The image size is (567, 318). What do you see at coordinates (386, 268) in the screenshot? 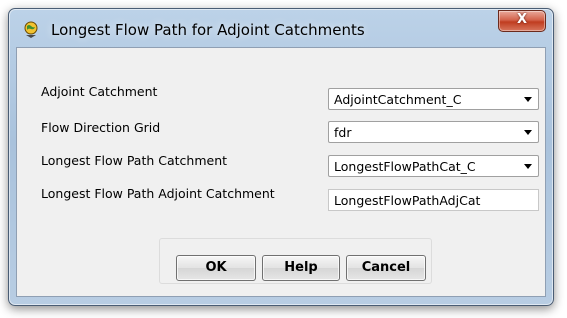
I see `cancel-button: Cancel` at bounding box center [386, 268].